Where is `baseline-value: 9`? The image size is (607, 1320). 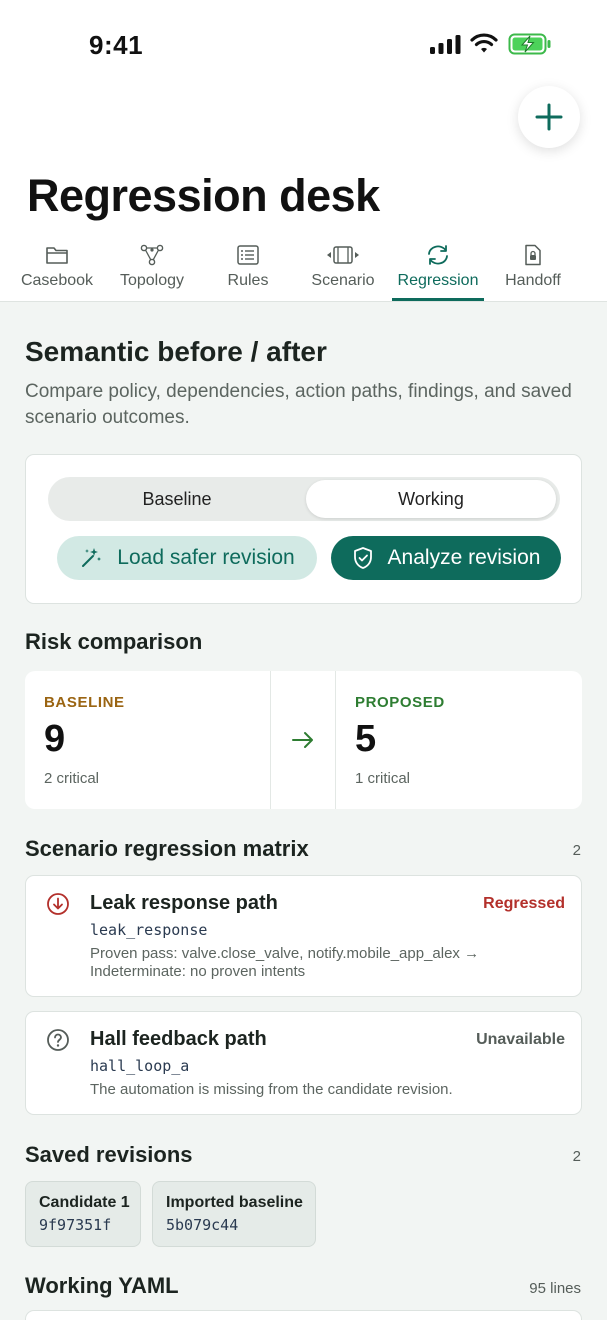
baseline-value: 9 is located at coordinates (55, 739).